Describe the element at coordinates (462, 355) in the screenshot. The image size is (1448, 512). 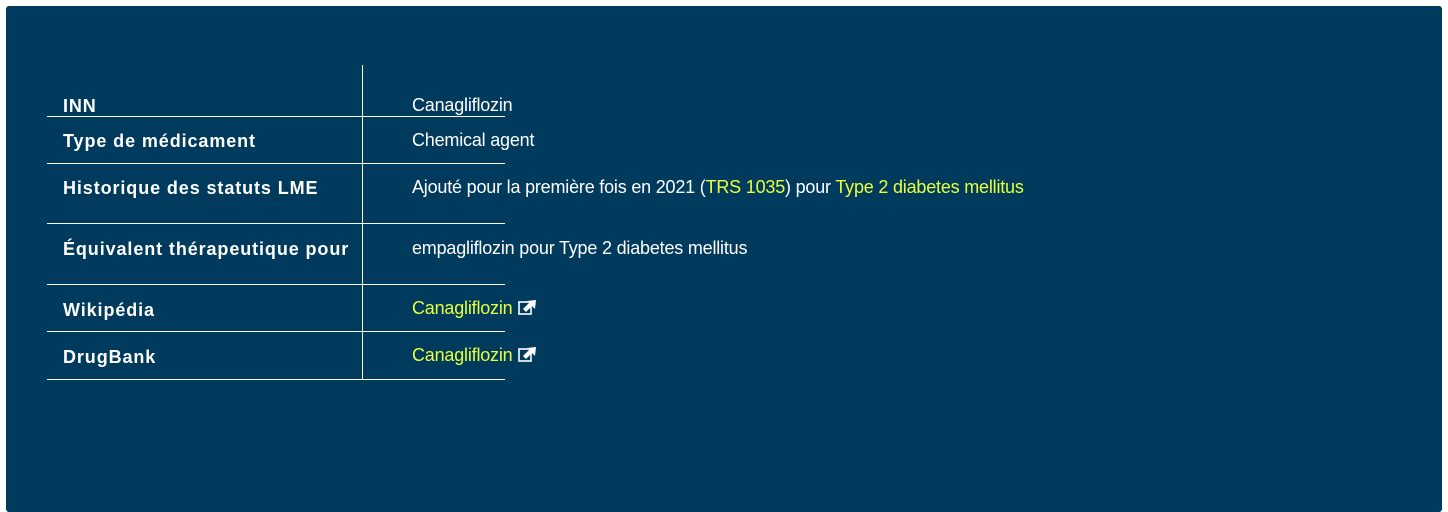
I see `drugbank-link: Canagliflozin` at that location.